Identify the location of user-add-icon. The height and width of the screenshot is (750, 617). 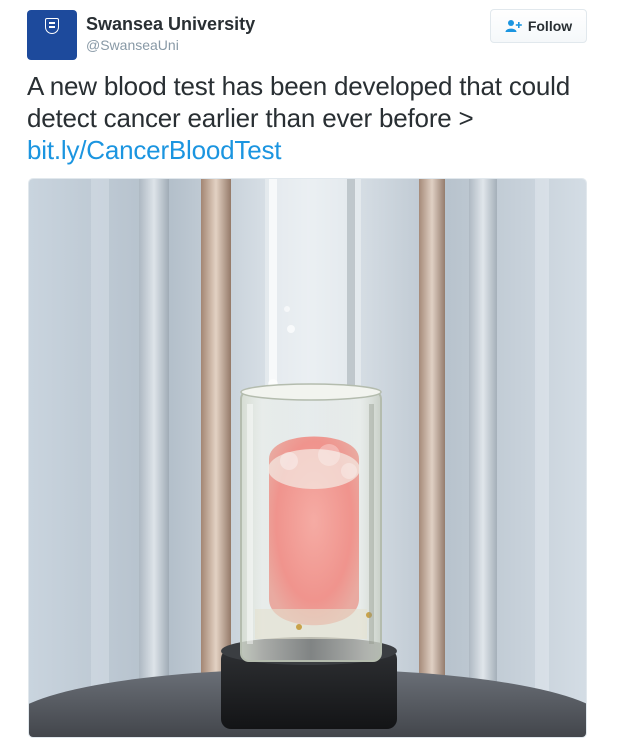
(514, 26).